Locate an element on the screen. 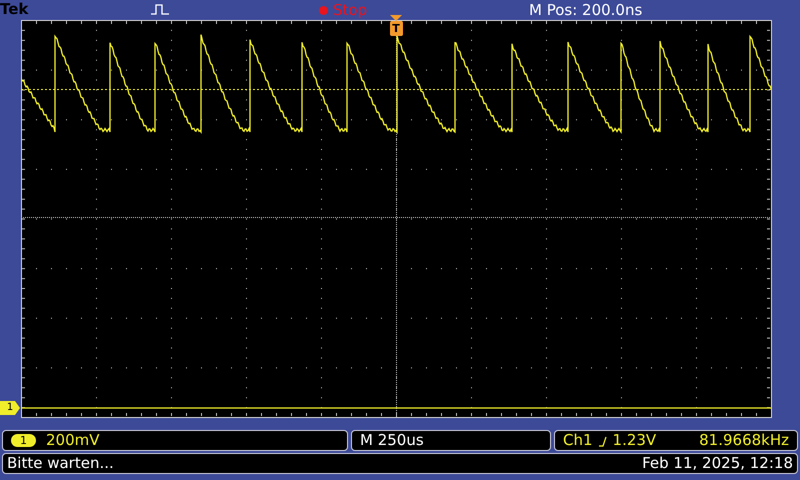  horizontal-position: M Pos: 200.0ns is located at coordinates (585, 10).